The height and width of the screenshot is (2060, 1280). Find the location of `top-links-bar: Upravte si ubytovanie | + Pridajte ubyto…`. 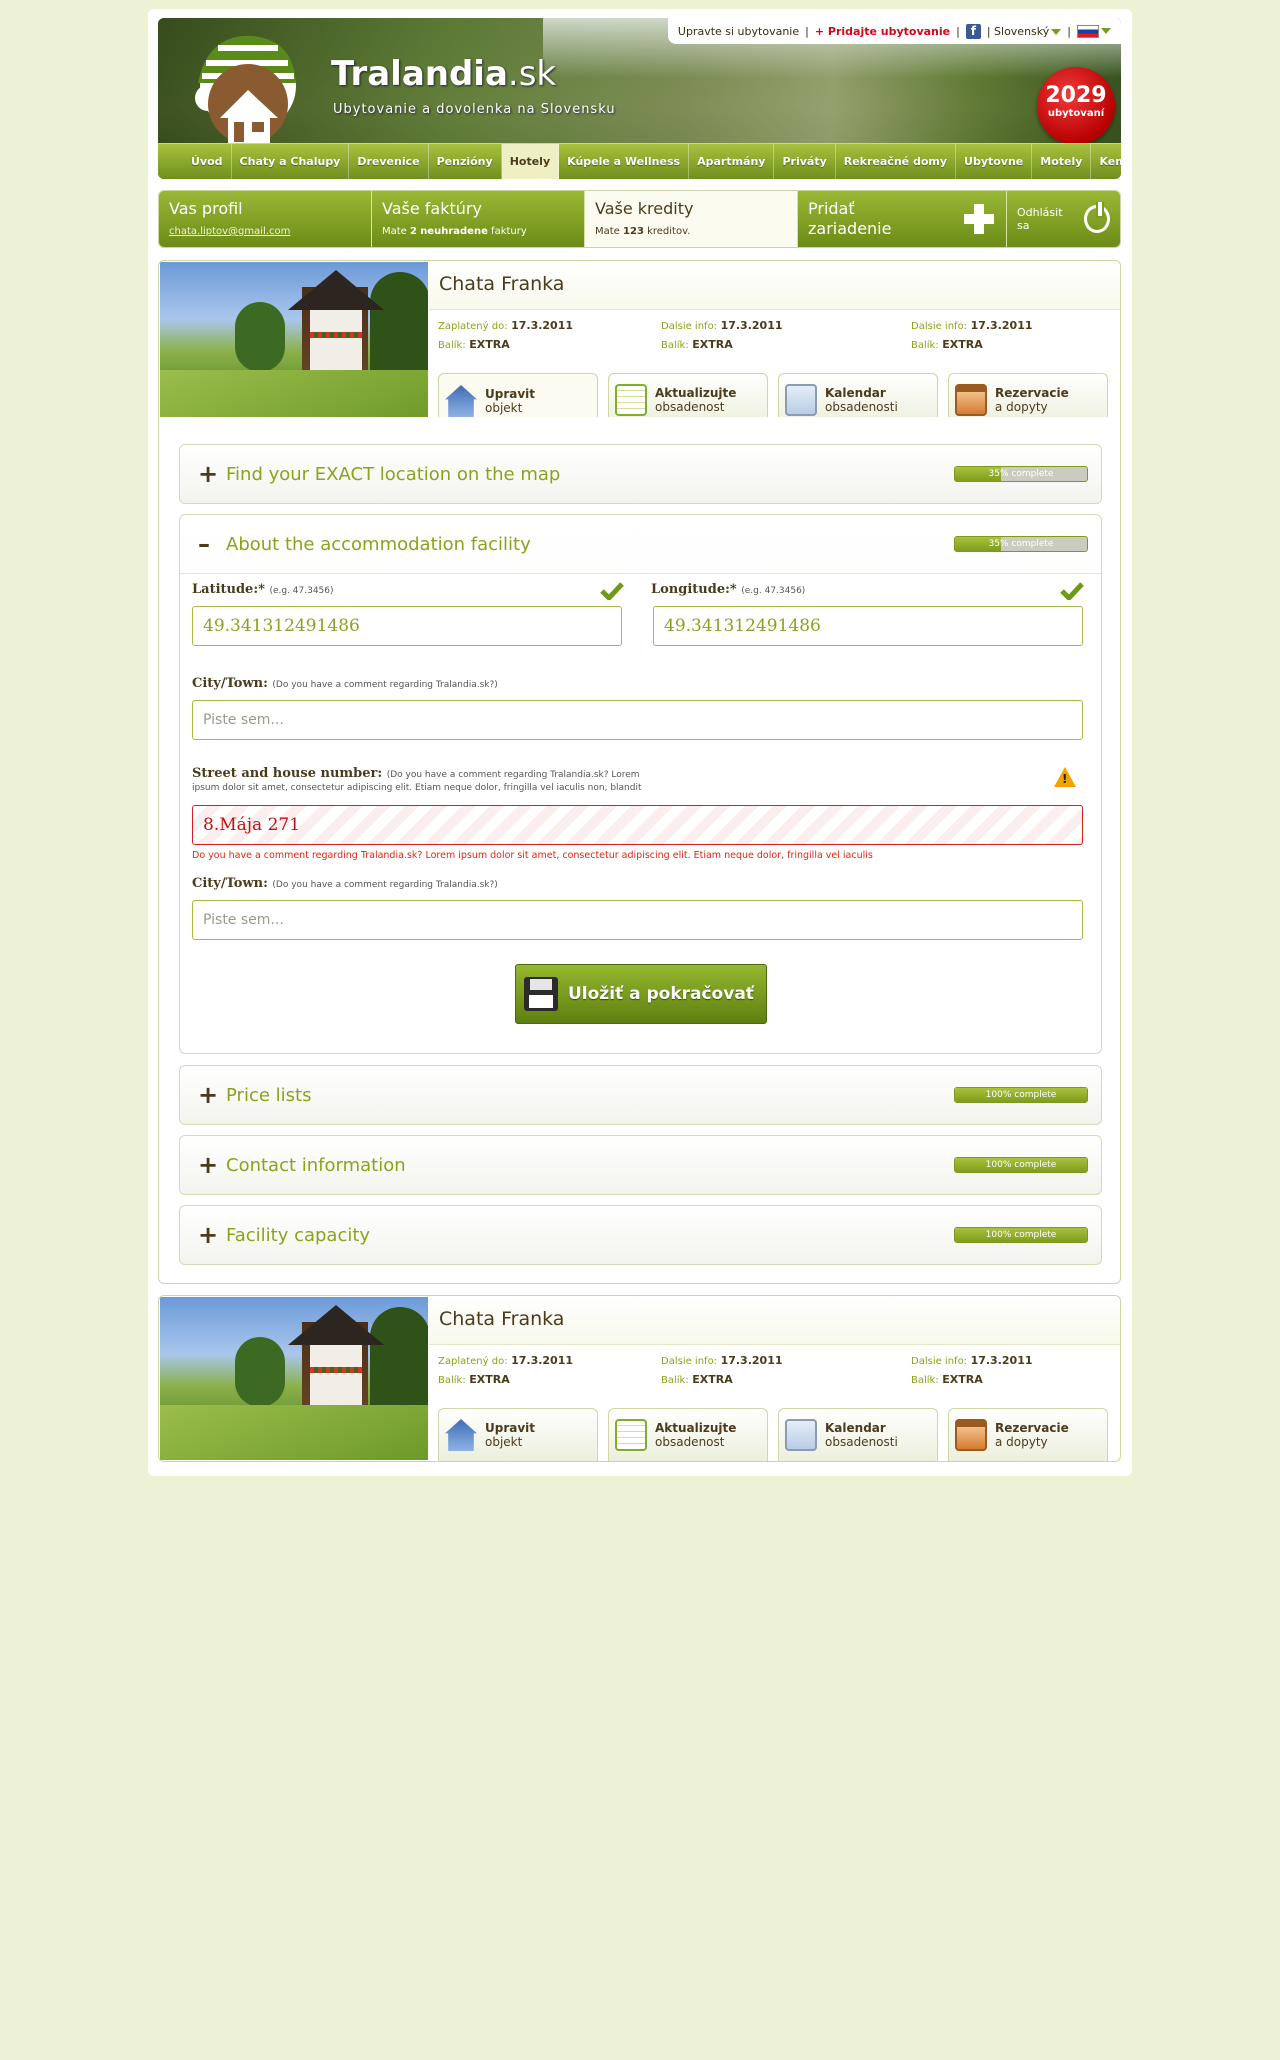

top-links-bar: Upravte si ubytovanie | + Pridajte ubyto… is located at coordinates (894, 31).